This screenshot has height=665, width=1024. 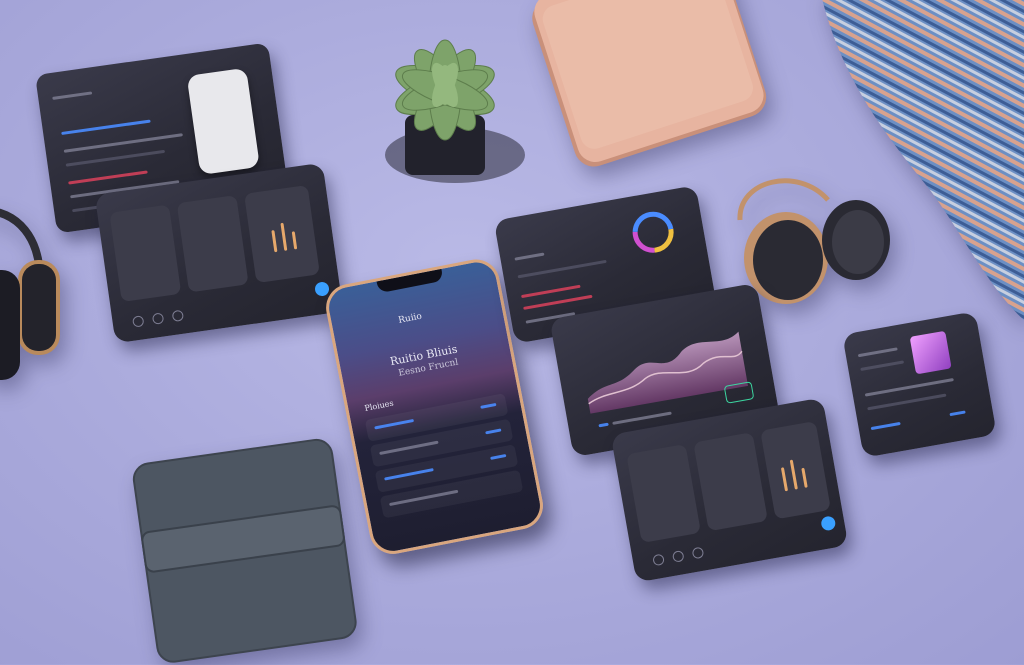 I want to click on tablet-ui-card-bottom, so click(x=219, y=253).